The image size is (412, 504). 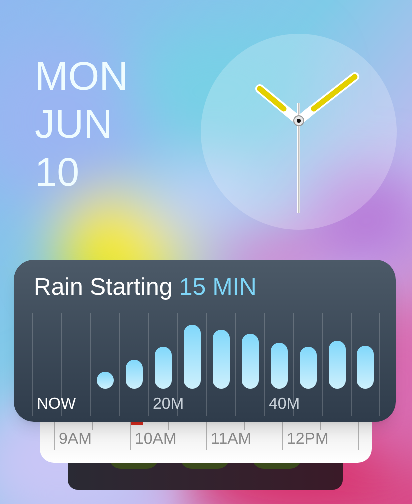 What do you see at coordinates (218, 287) in the screenshot?
I see `rain-time: 15 MIN` at bounding box center [218, 287].